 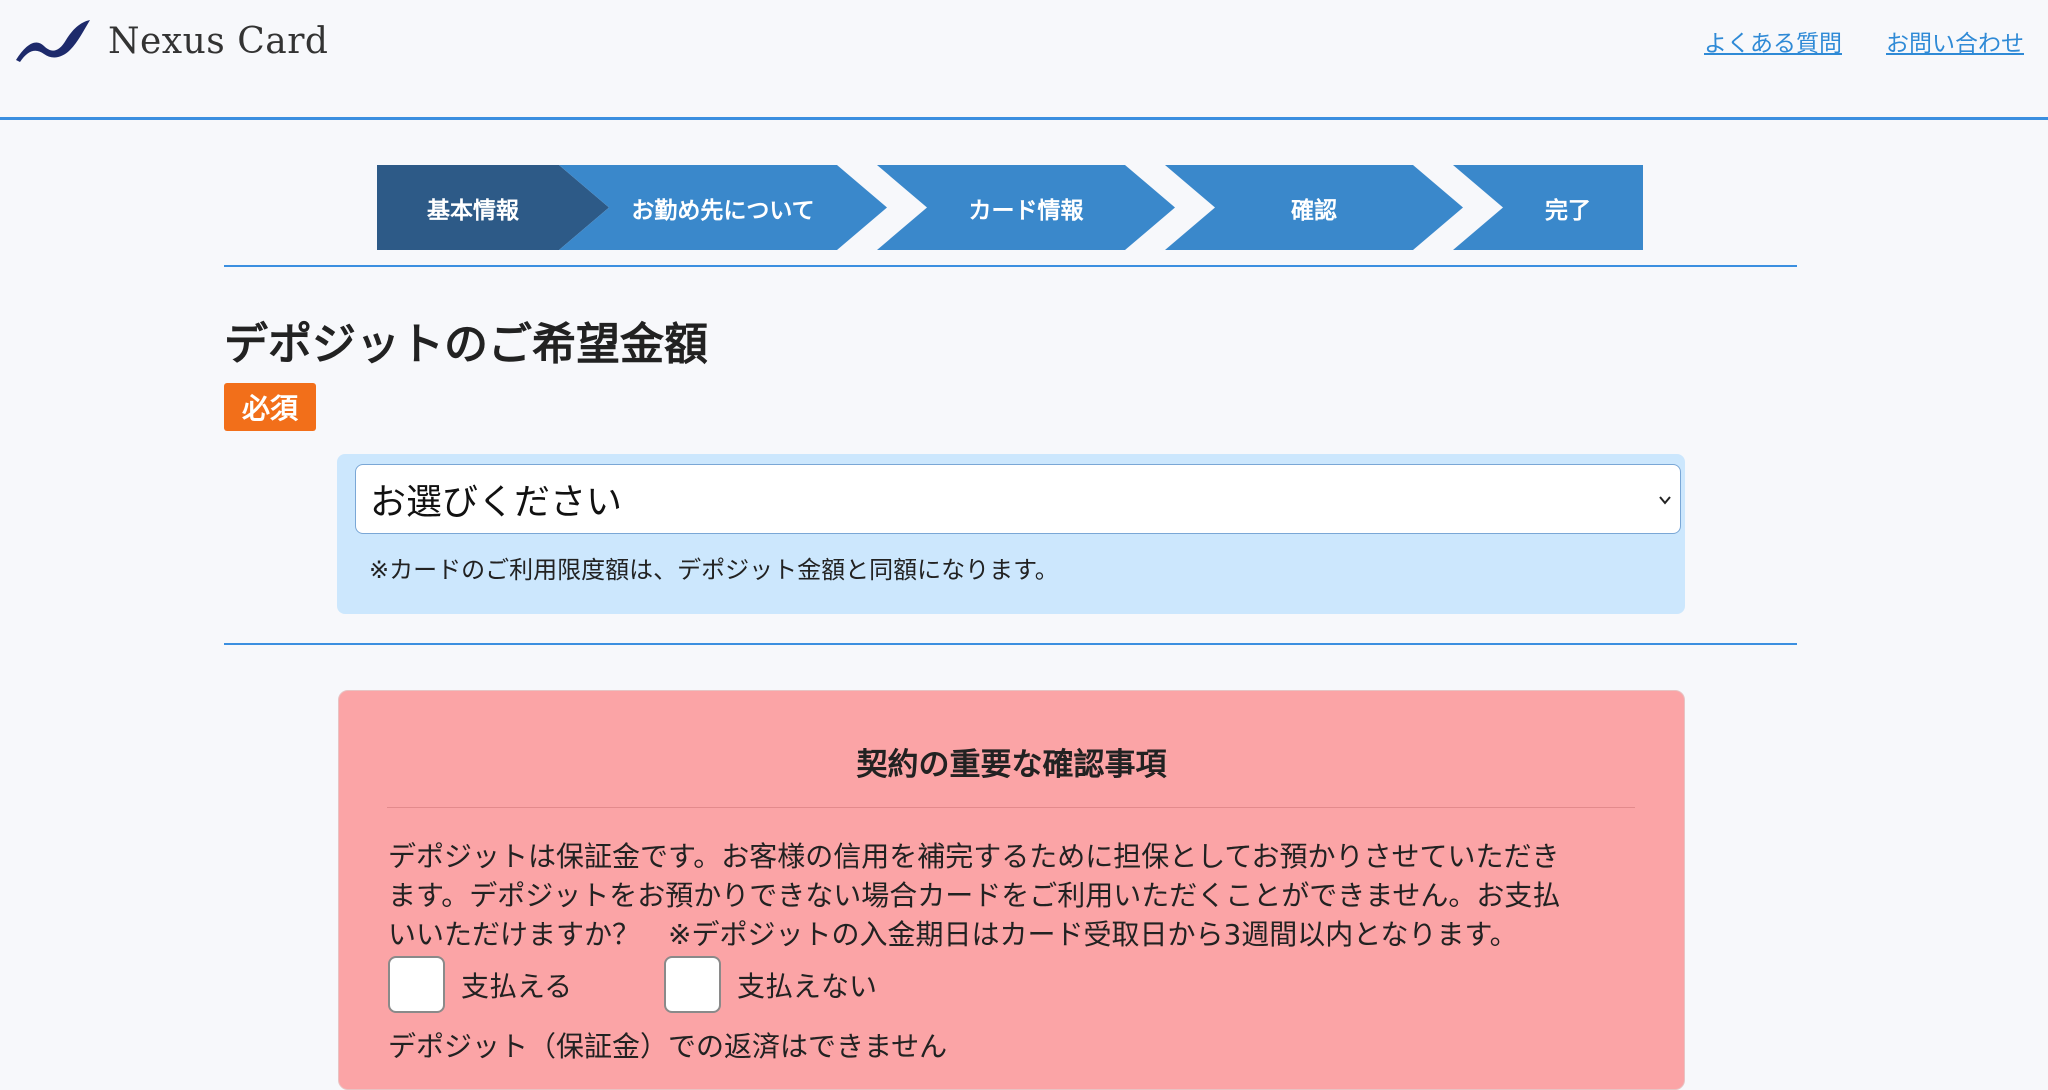 What do you see at coordinates (517, 986) in the screenshot?
I see `can-pay-label: 支払える` at bounding box center [517, 986].